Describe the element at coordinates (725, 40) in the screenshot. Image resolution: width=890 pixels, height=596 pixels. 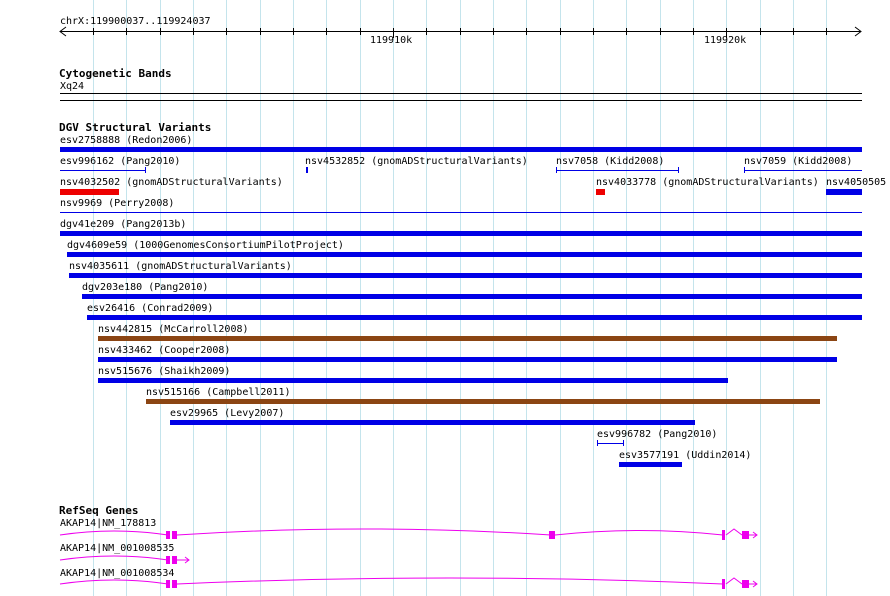
I see `ruler-label: 119920k` at that location.